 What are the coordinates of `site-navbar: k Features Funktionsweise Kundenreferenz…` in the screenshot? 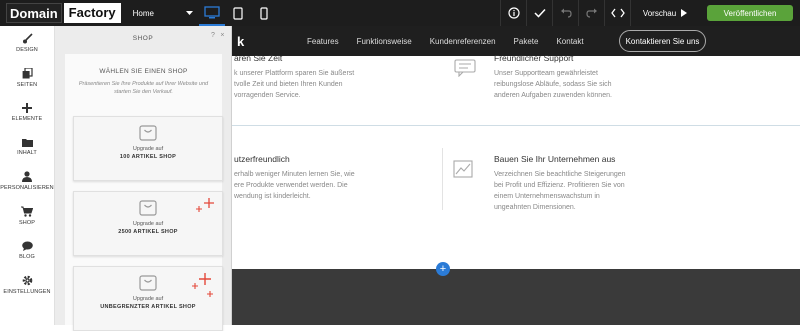 It's located at (516, 41).